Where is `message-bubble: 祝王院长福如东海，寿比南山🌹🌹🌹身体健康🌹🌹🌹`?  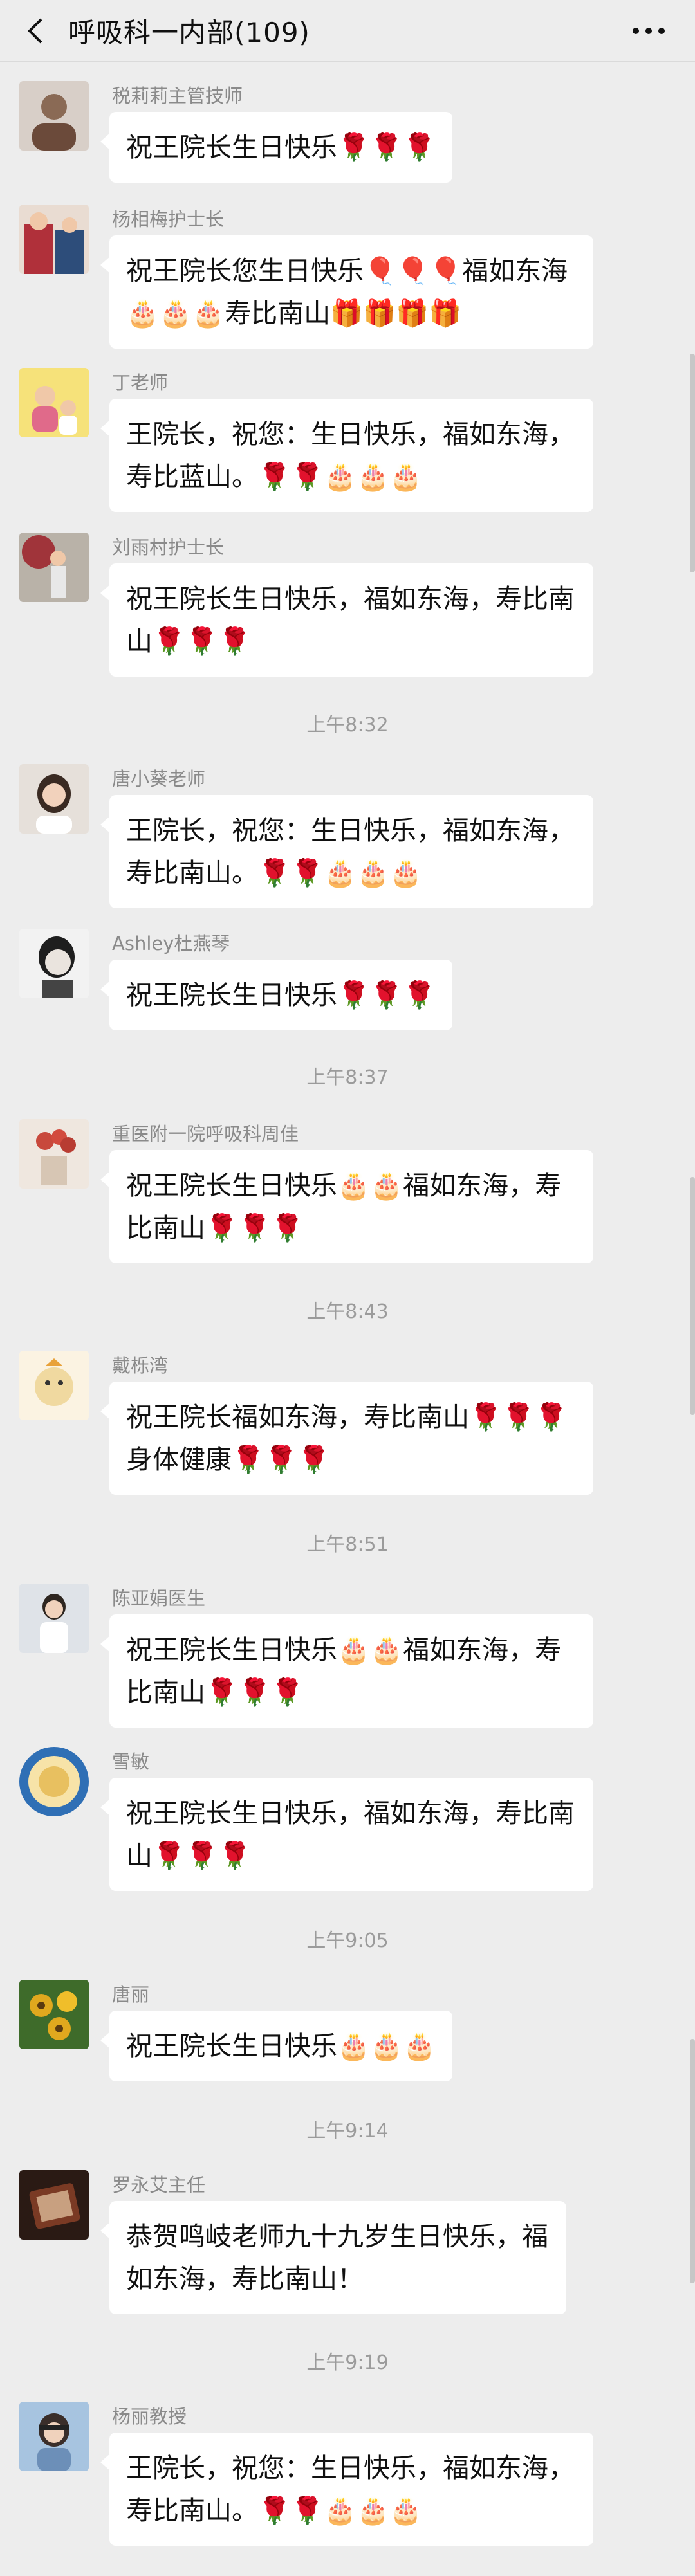
message-bubble: 祝王院长福如东海，寿比南山🌹🌹🌹身体健康🌹🌹🌹 is located at coordinates (347, 1439).